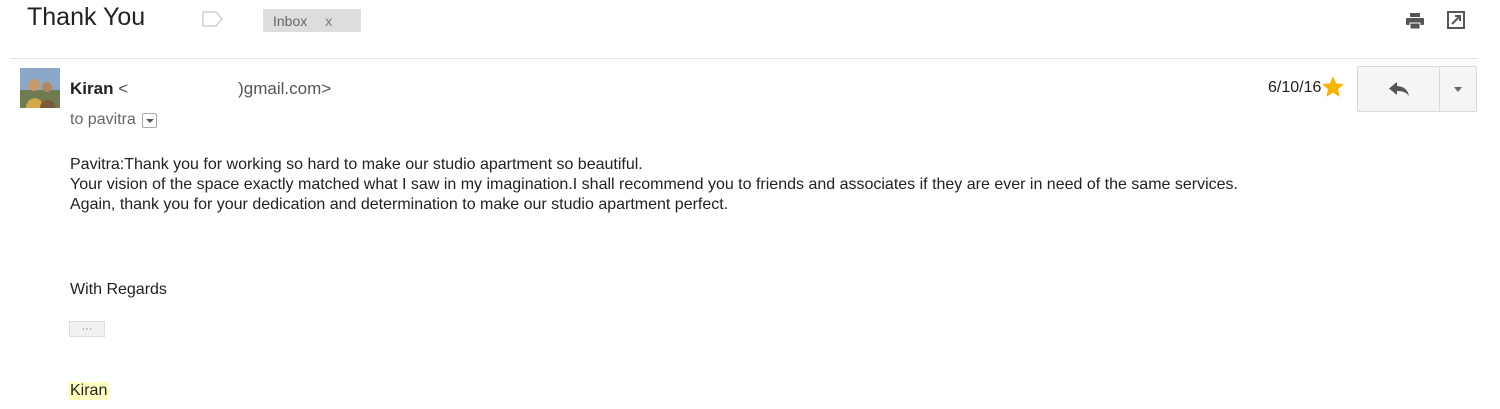 The width and height of the screenshot is (1500, 409). I want to click on sender-avatar, so click(40, 88).